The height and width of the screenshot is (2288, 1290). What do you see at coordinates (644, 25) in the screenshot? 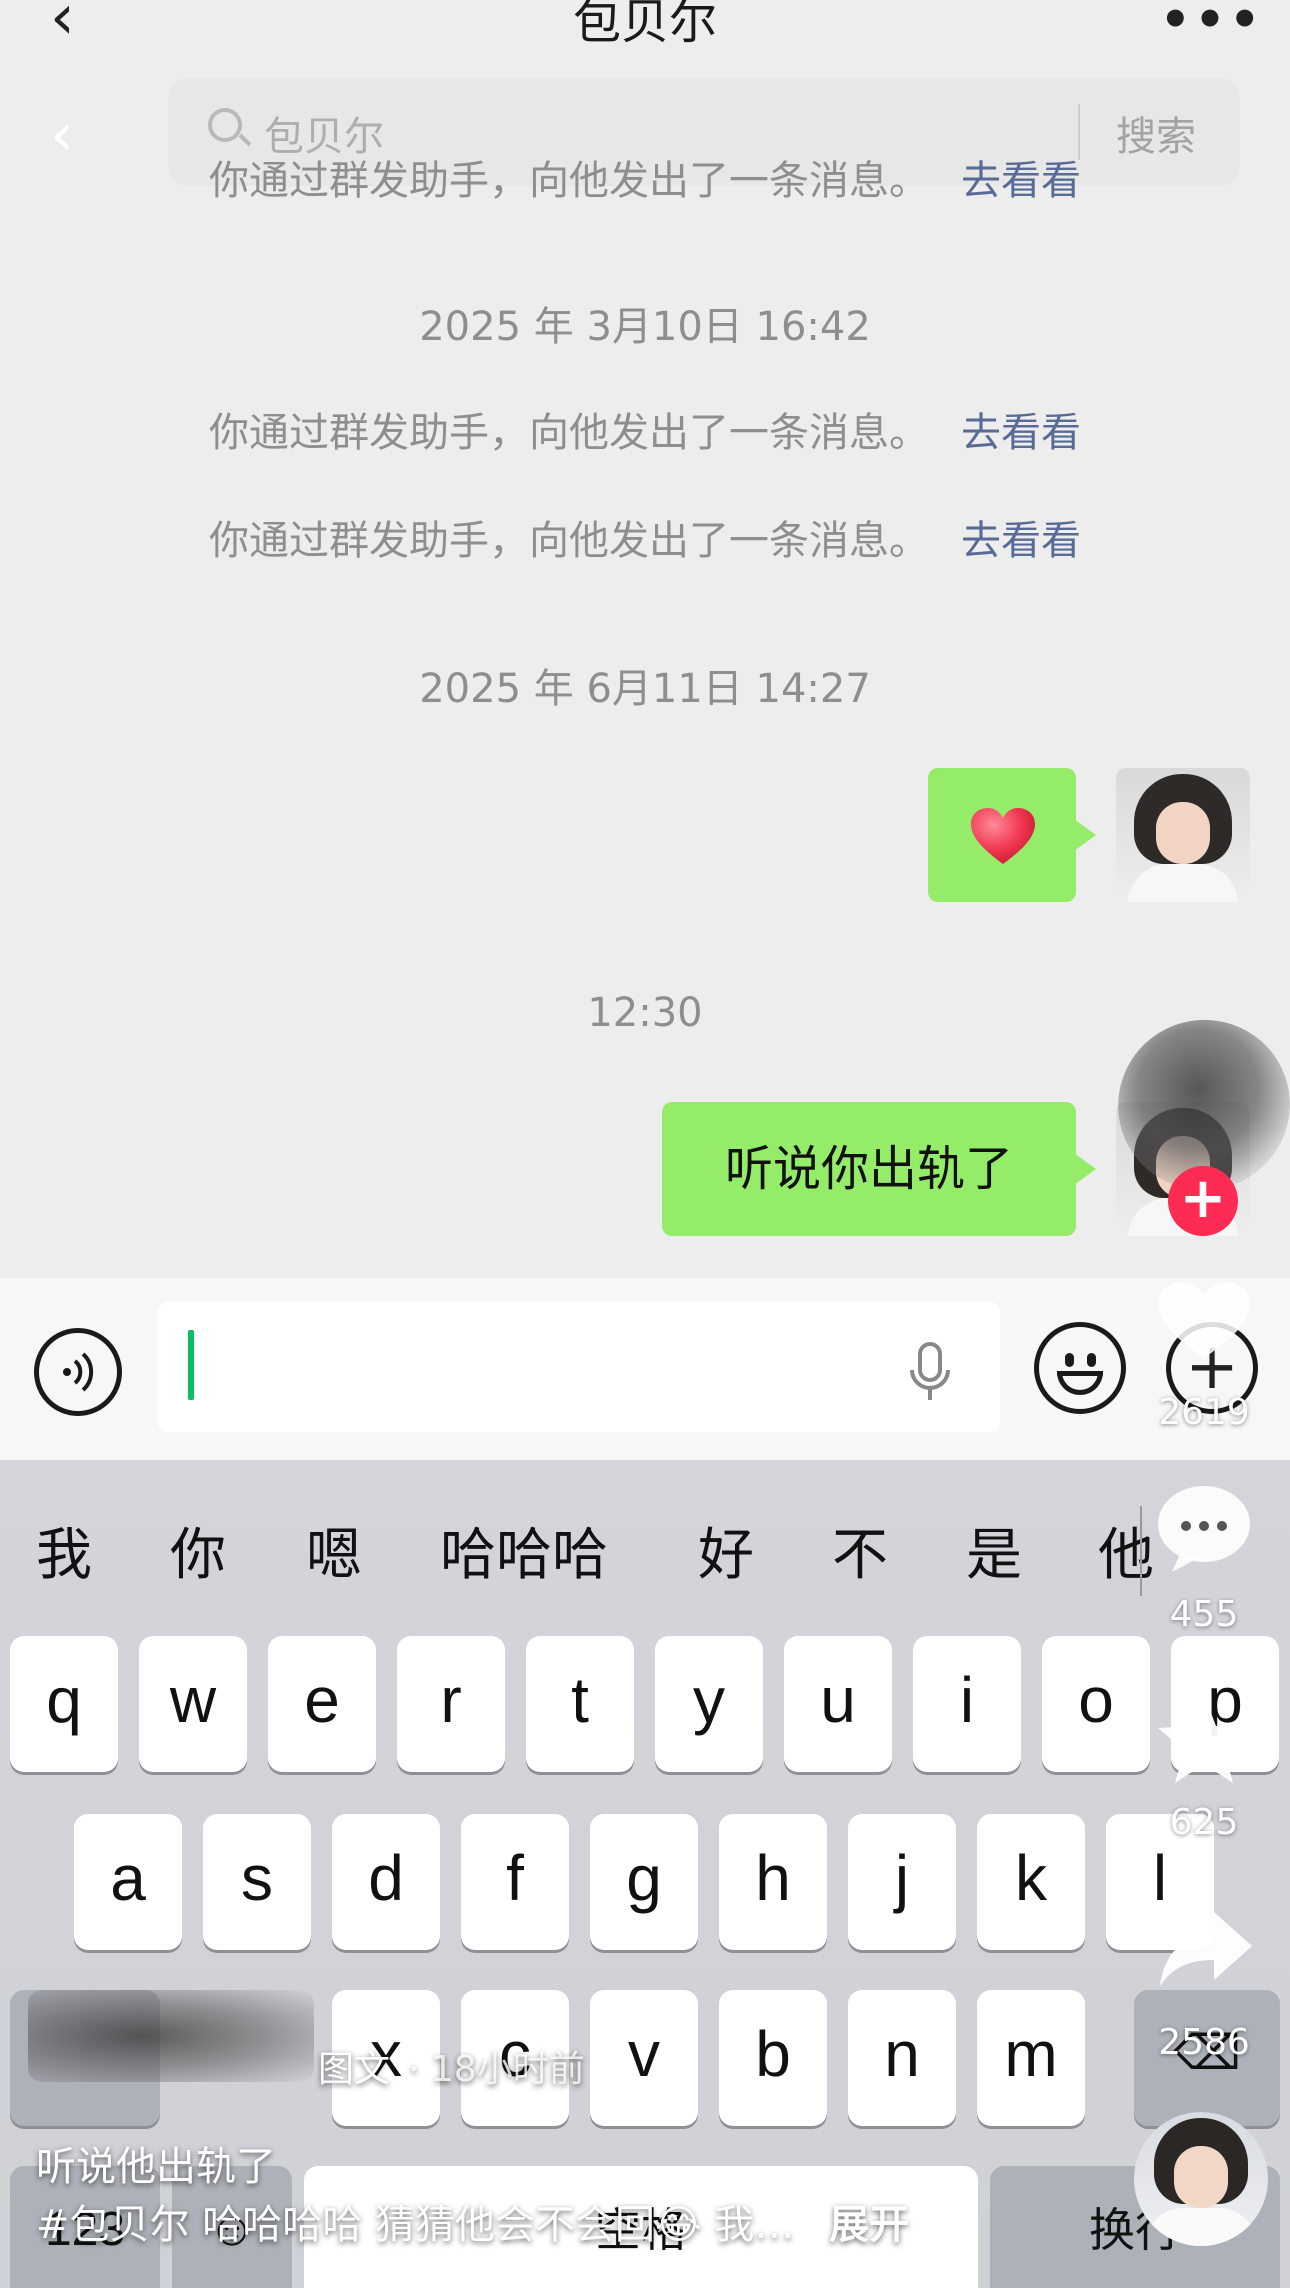
I see `chat-title: 包贝尔` at bounding box center [644, 25].